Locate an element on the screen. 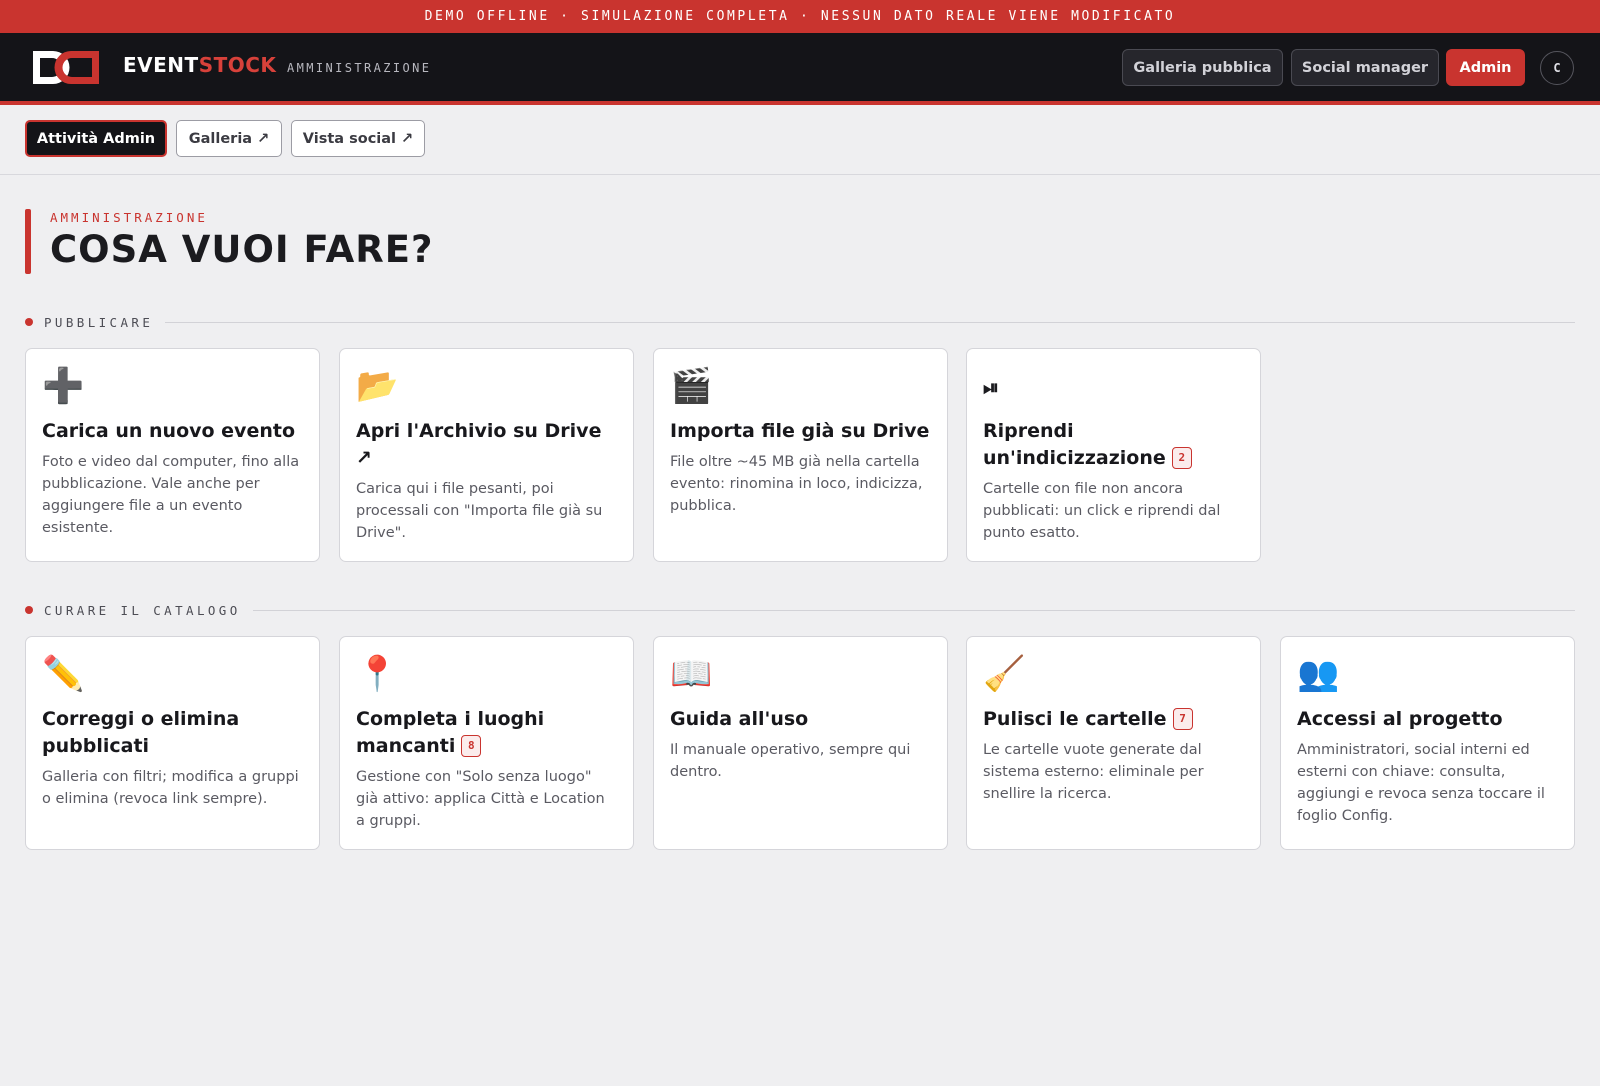 Image resolution: width=1600 pixels, height=1086 pixels. card-description: Il manuale operativo, sempre qui dentro. is located at coordinates (790, 761).